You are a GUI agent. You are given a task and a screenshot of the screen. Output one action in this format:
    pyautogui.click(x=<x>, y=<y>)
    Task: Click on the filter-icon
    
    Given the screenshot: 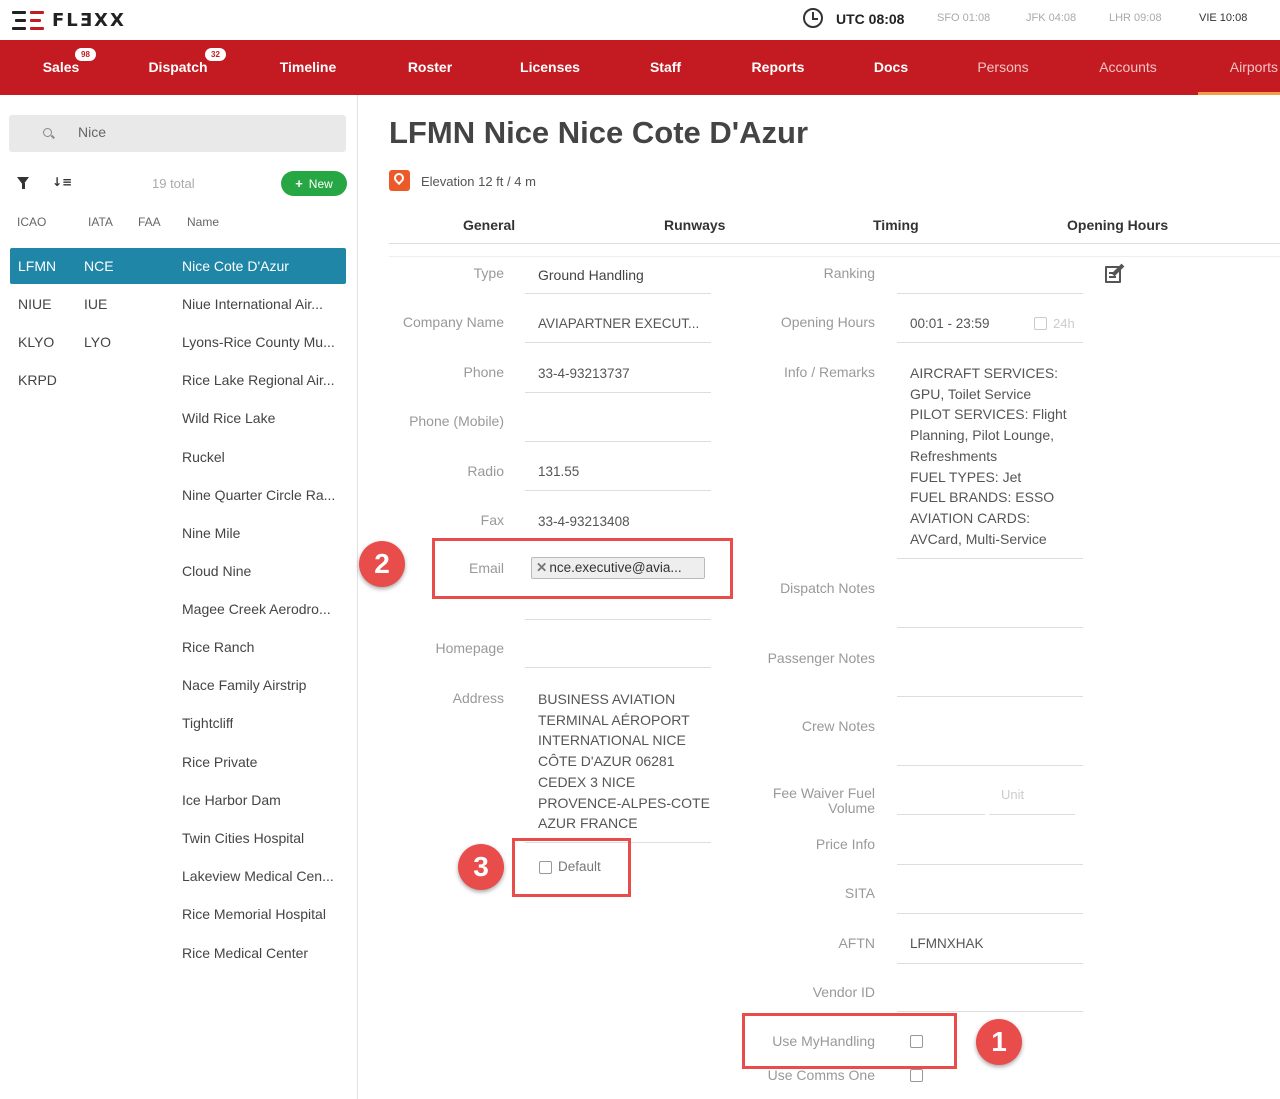 What is the action you would take?
    pyautogui.click(x=23, y=183)
    